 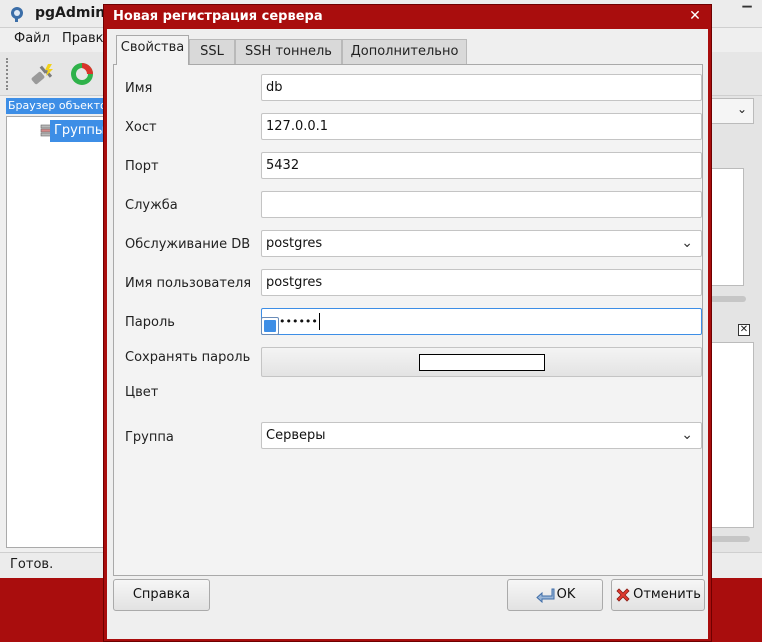 What do you see at coordinates (288, 52) in the screenshot?
I see `tab-ssh-tunnel: SSH тоннель` at bounding box center [288, 52].